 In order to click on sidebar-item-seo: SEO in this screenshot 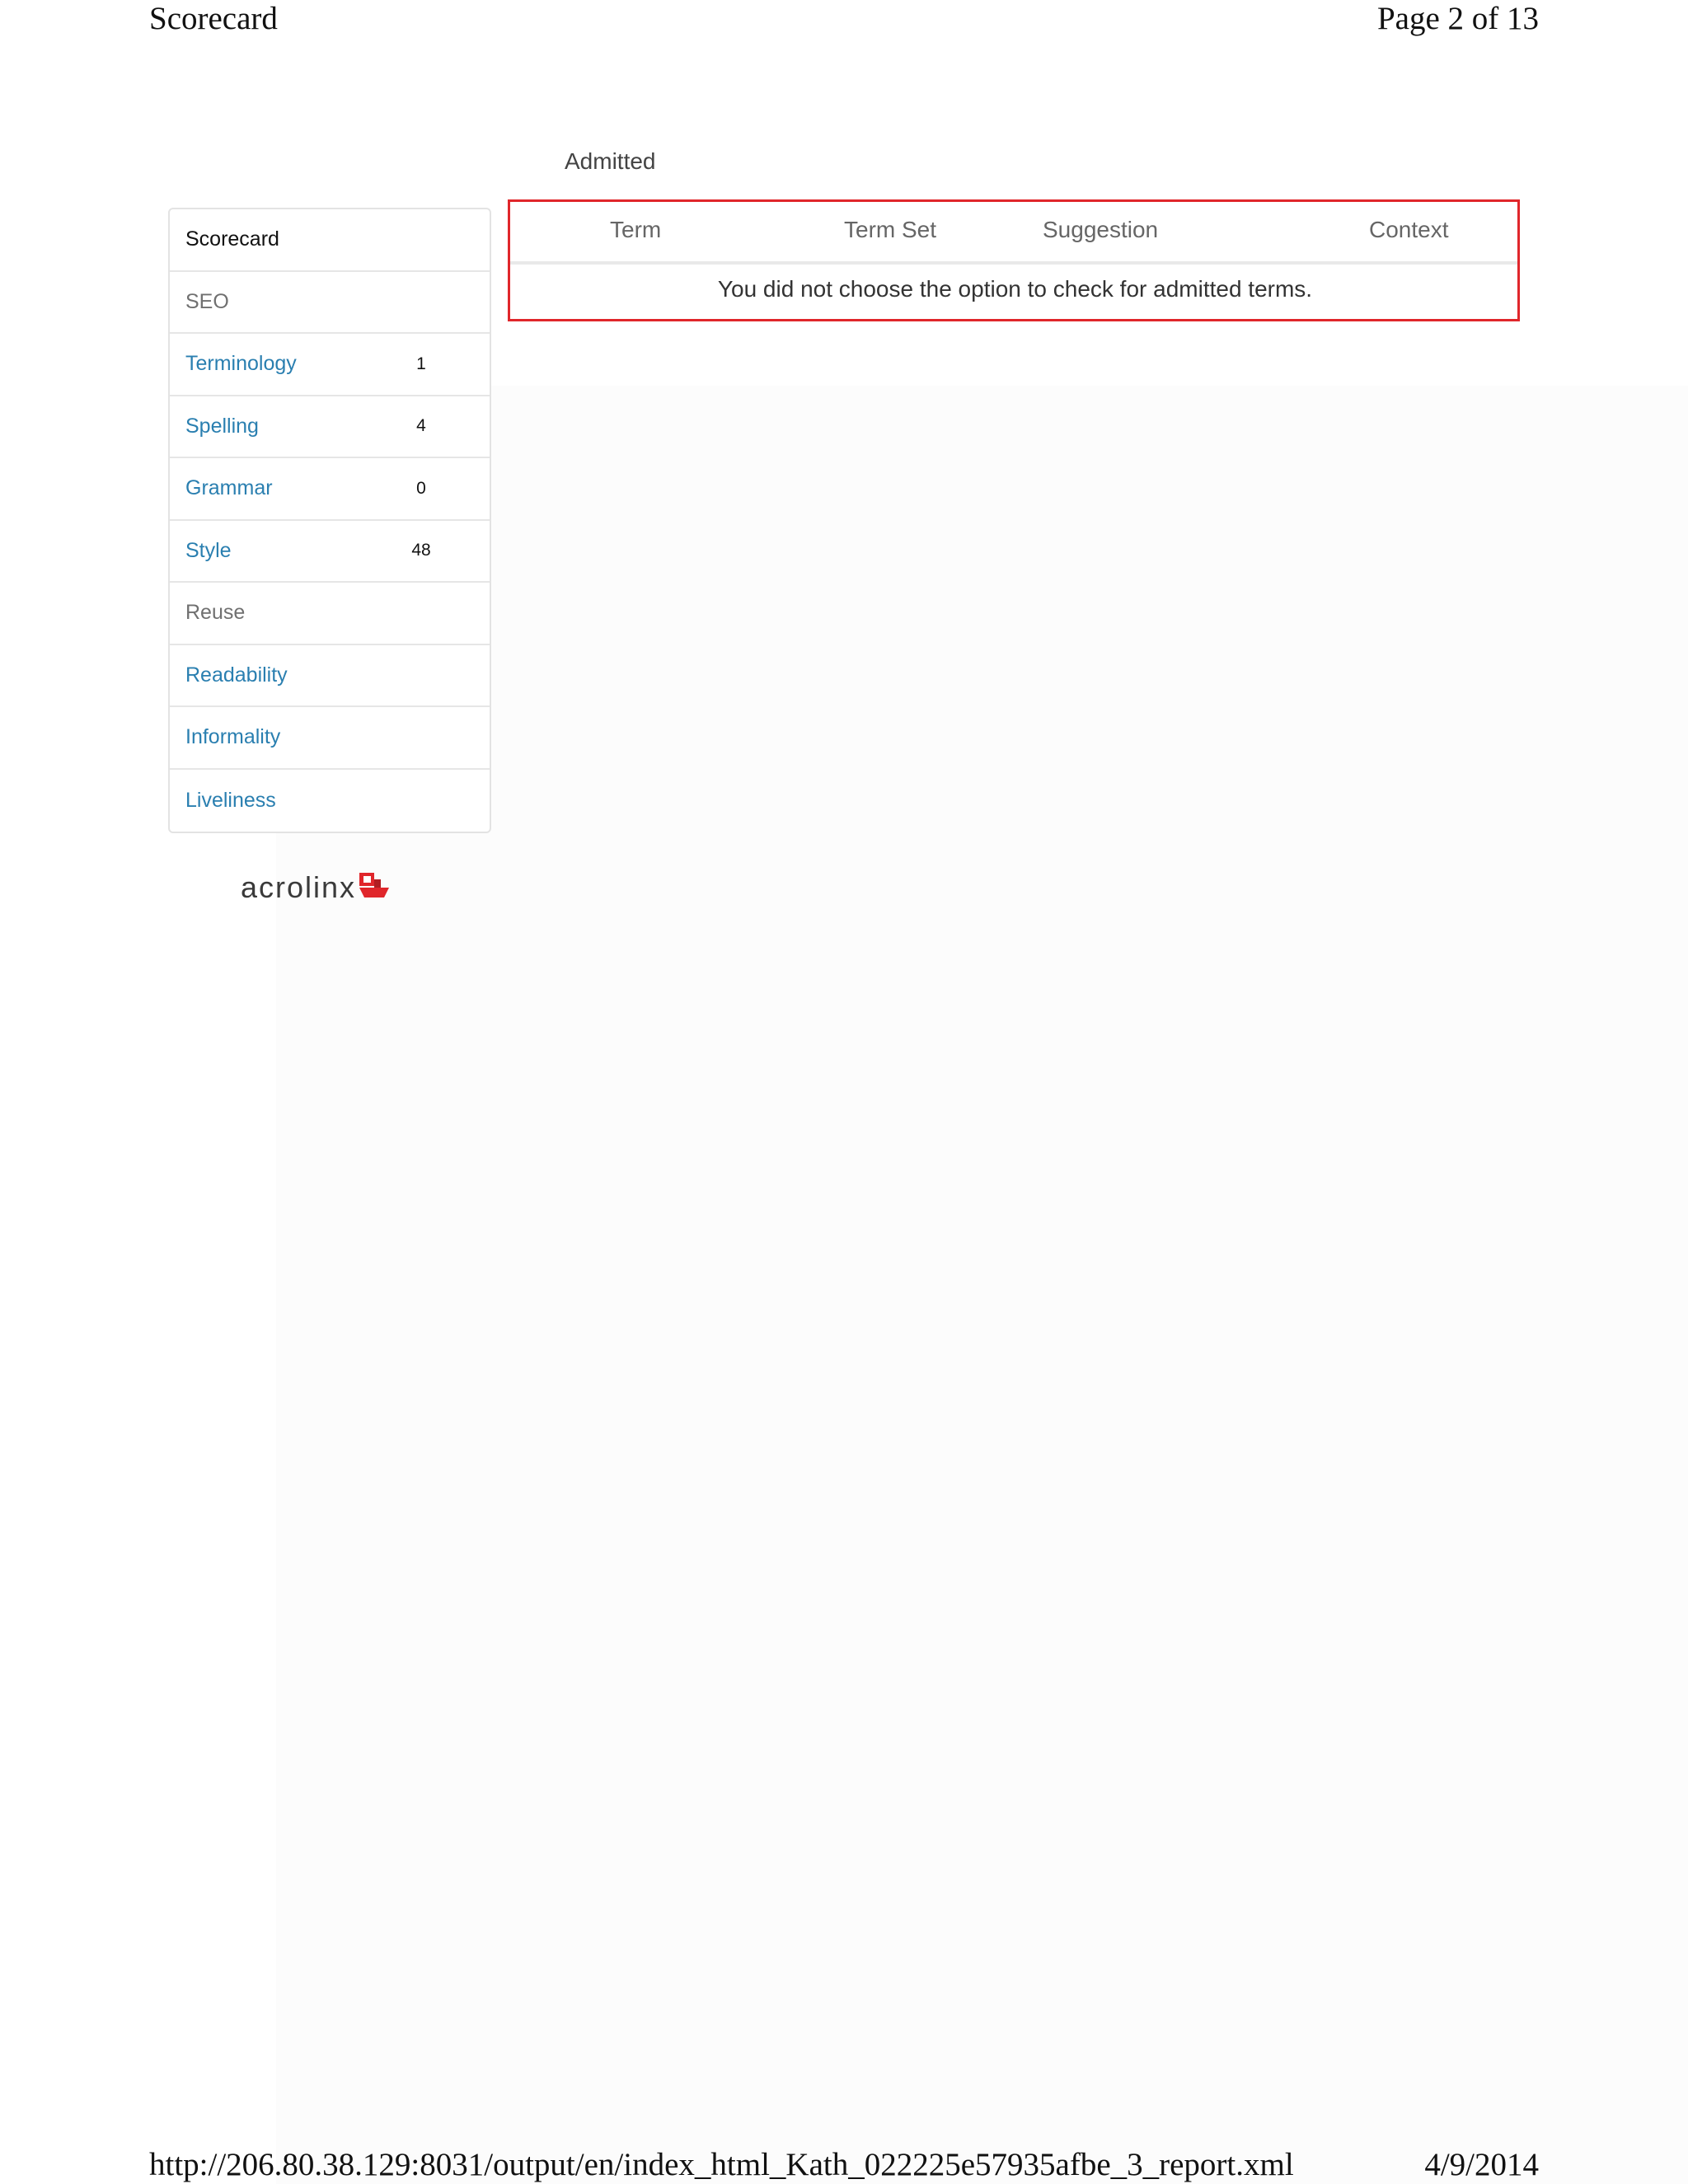, I will do `click(330, 303)`.